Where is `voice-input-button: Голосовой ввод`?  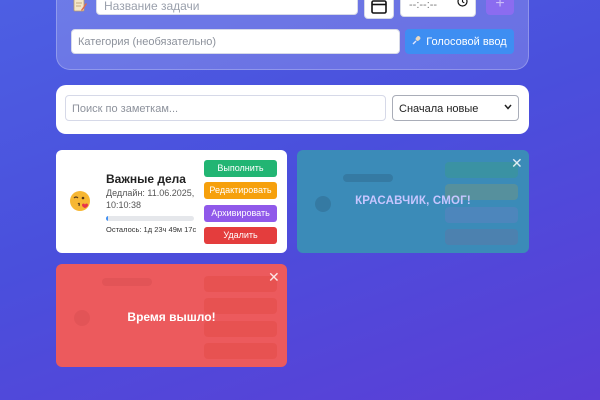 voice-input-button: Голосовой ввод is located at coordinates (459, 41).